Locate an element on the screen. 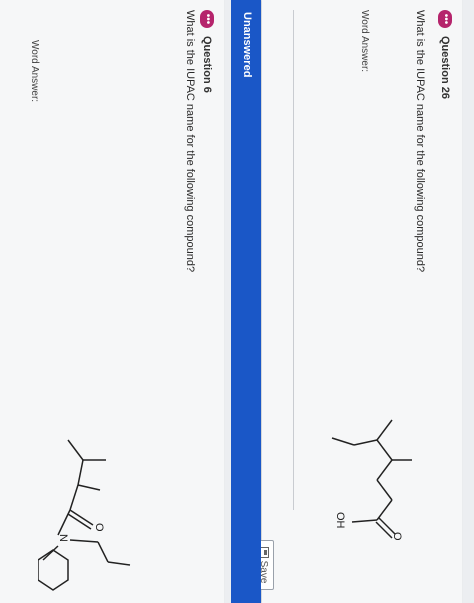 The image size is (474, 603). question-header: ••• Question 26 is located at coordinates (445, 54).